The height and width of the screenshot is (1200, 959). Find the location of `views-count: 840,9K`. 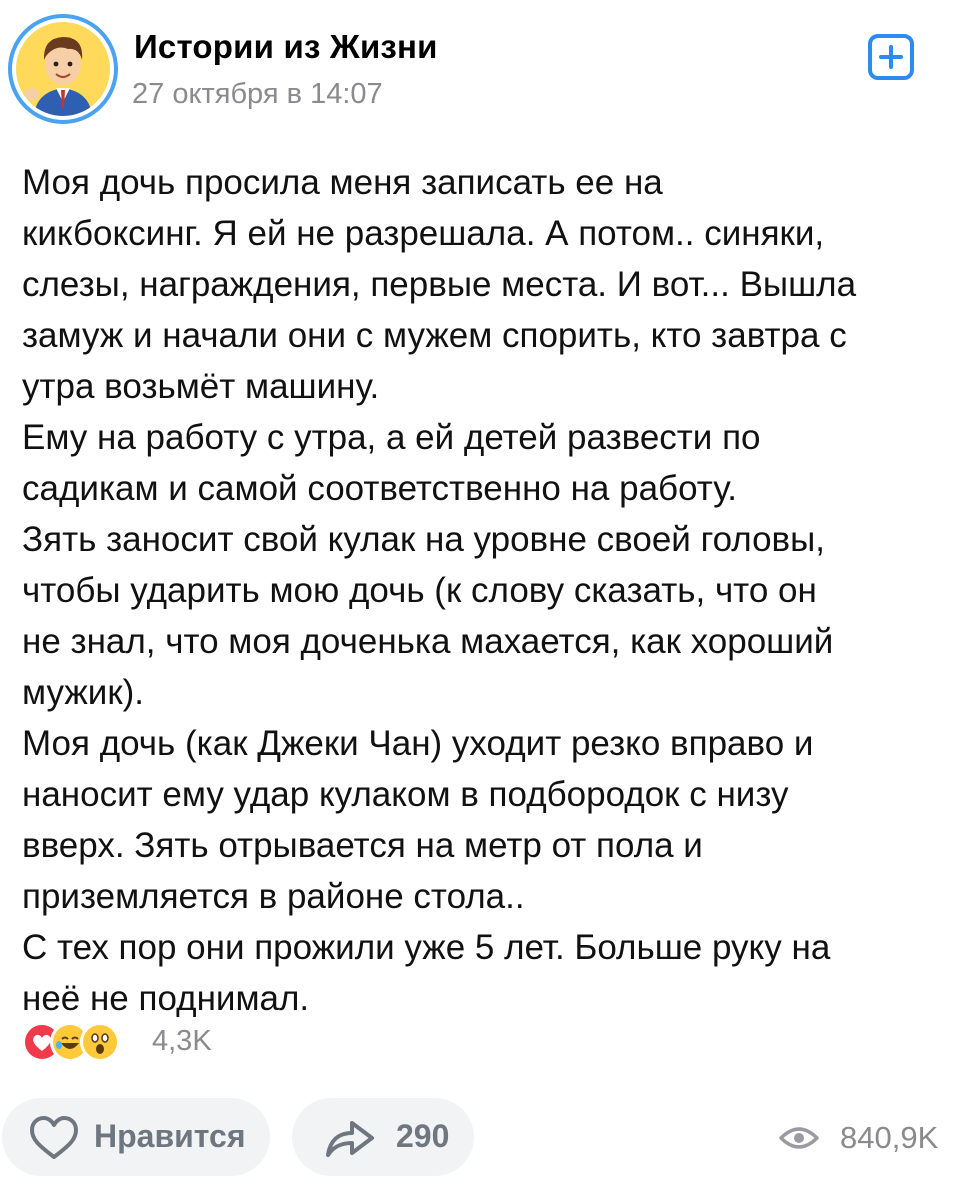

views-count: 840,9K is located at coordinates (889, 1137).